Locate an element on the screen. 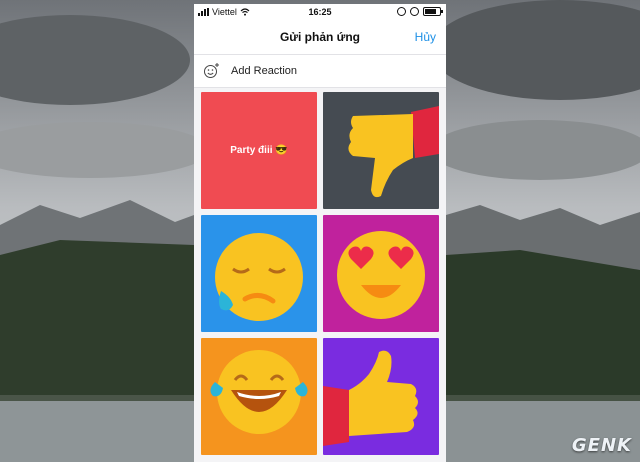 Image resolution: width=640 pixels, height=462 pixels. reaction-tile-party: Party điii 😎 is located at coordinates (259, 150).